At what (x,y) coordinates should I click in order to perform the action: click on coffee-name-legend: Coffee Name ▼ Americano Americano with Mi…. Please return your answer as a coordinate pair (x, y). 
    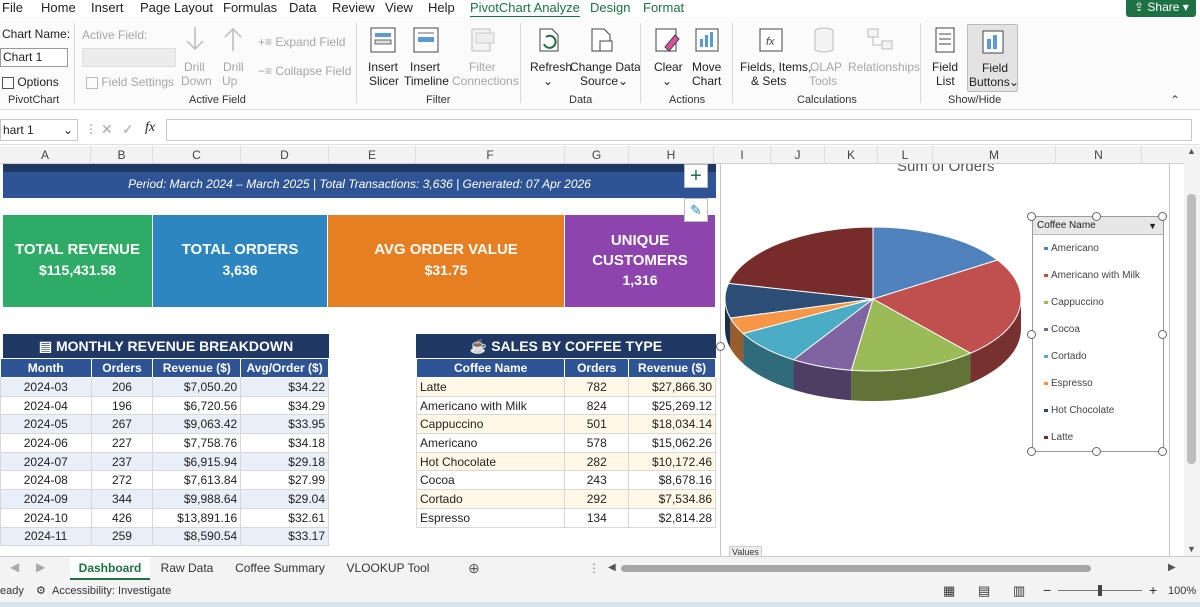
    Looking at the image, I should click on (1098, 334).